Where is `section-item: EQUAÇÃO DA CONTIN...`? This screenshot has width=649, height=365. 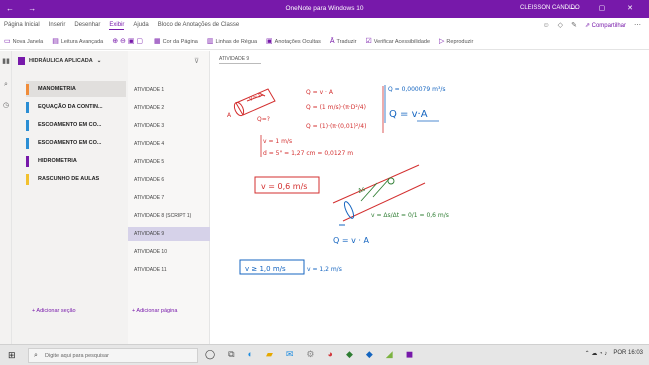 section-item: EQUAÇÃO DA CONTIN... is located at coordinates (76, 107).